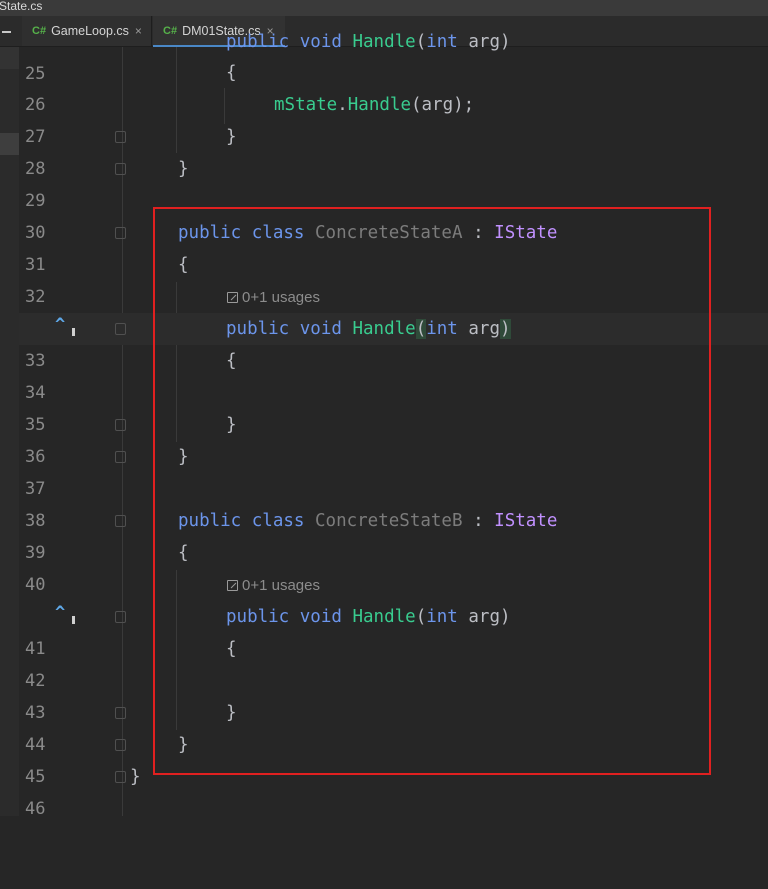 The height and width of the screenshot is (889, 768). Describe the element at coordinates (35, 297) in the screenshot. I see `line-number: 32` at that location.